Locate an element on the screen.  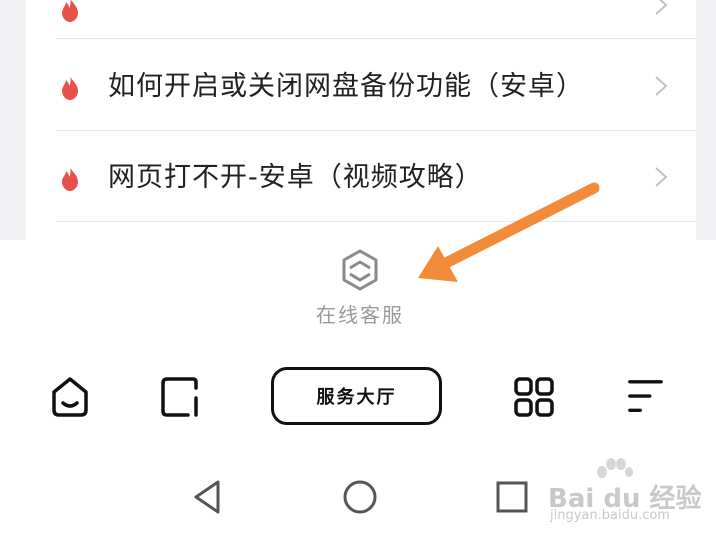
order-icon is located at coordinates (181, 397).